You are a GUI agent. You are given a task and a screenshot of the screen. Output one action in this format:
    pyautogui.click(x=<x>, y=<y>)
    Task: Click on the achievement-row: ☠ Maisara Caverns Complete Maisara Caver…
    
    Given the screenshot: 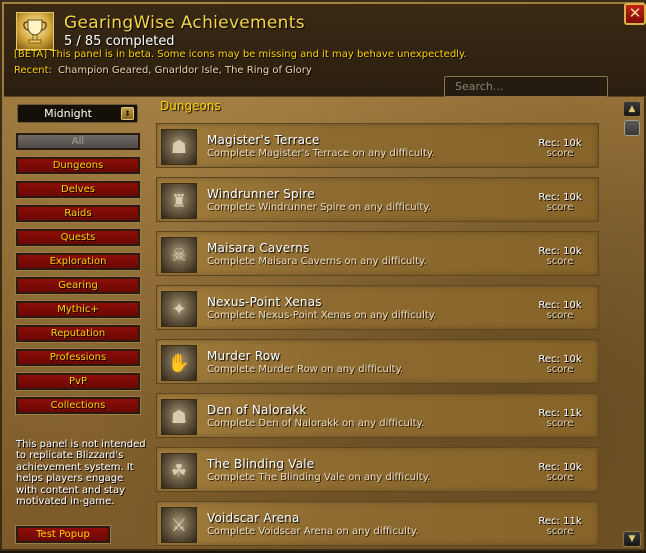 What is the action you would take?
    pyautogui.click(x=377, y=253)
    